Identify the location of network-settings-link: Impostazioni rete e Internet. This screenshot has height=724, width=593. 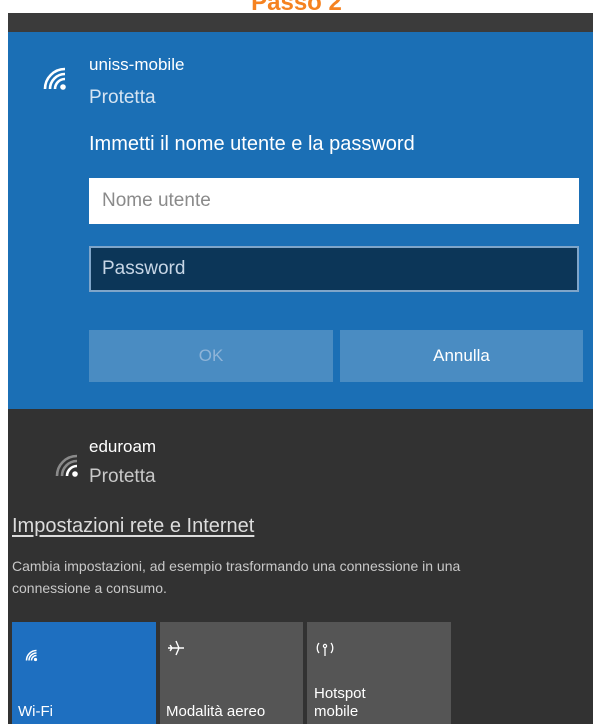
(133, 526).